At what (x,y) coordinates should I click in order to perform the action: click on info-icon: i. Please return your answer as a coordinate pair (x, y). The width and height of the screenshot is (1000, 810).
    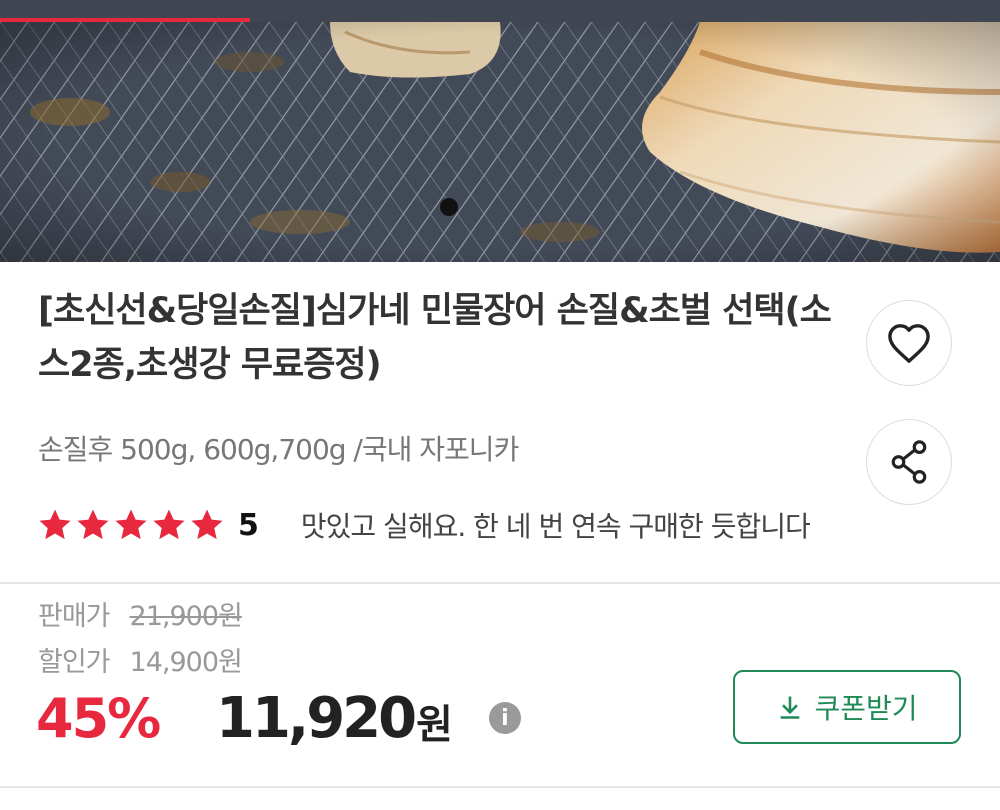
    Looking at the image, I should click on (504, 718).